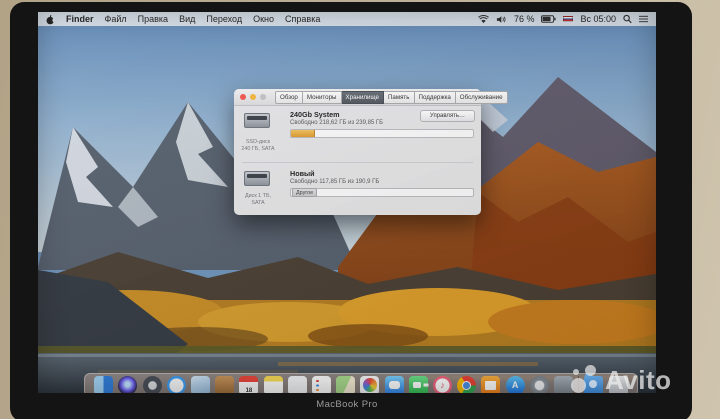 This screenshot has width=720, height=419. Describe the element at coordinates (586, 380) in the screenshot. I see `avito-logo-icon` at that location.